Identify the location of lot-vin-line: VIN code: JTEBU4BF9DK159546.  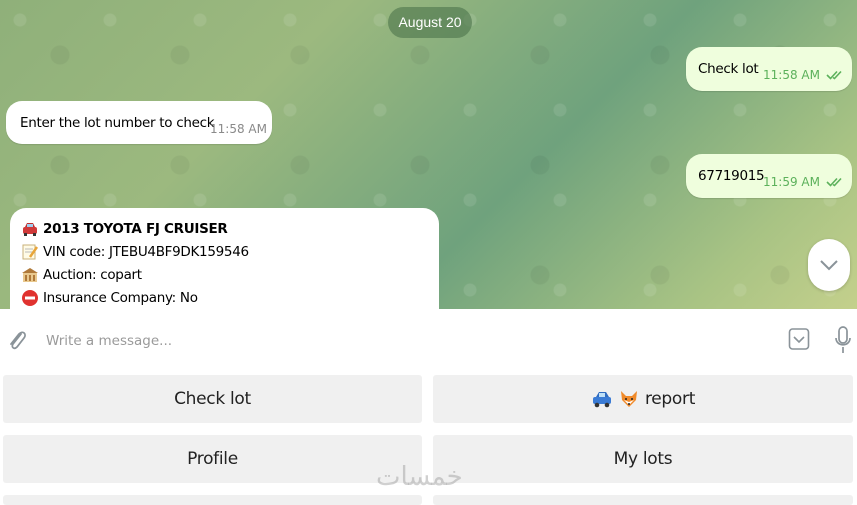
(134, 252).